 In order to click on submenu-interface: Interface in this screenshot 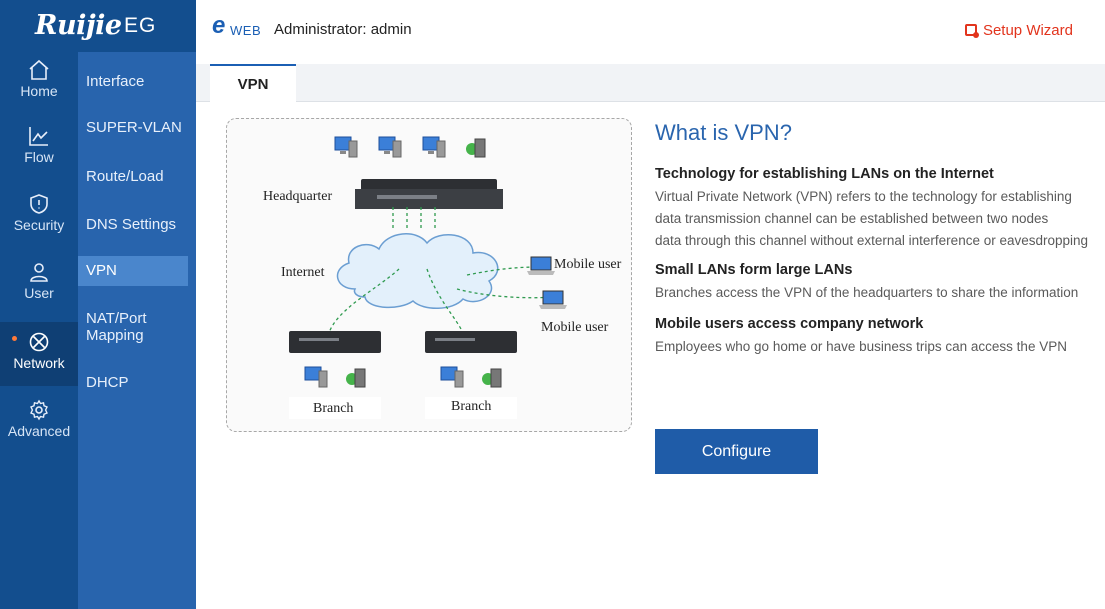, I will do `click(141, 81)`.